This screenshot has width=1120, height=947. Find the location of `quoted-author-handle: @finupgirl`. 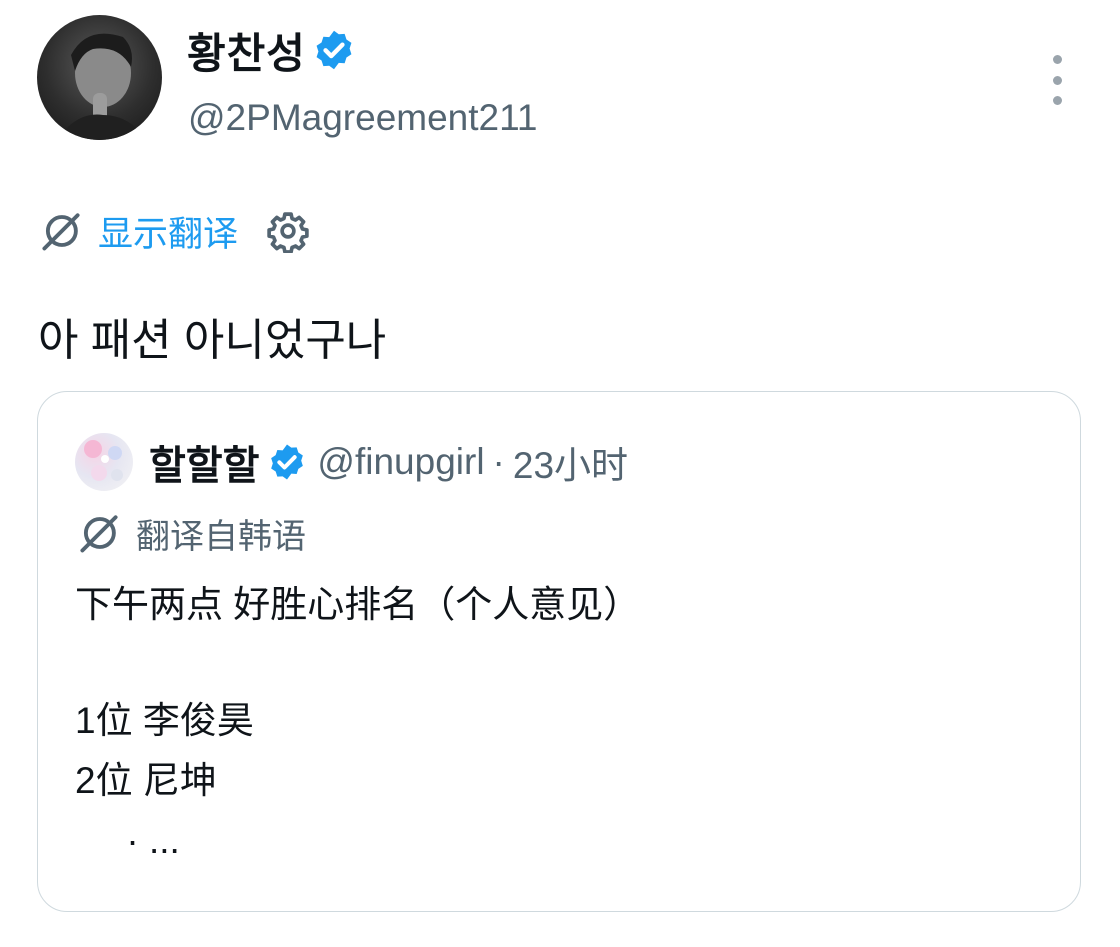

quoted-author-handle: @finupgirl is located at coordinates (400, 462).